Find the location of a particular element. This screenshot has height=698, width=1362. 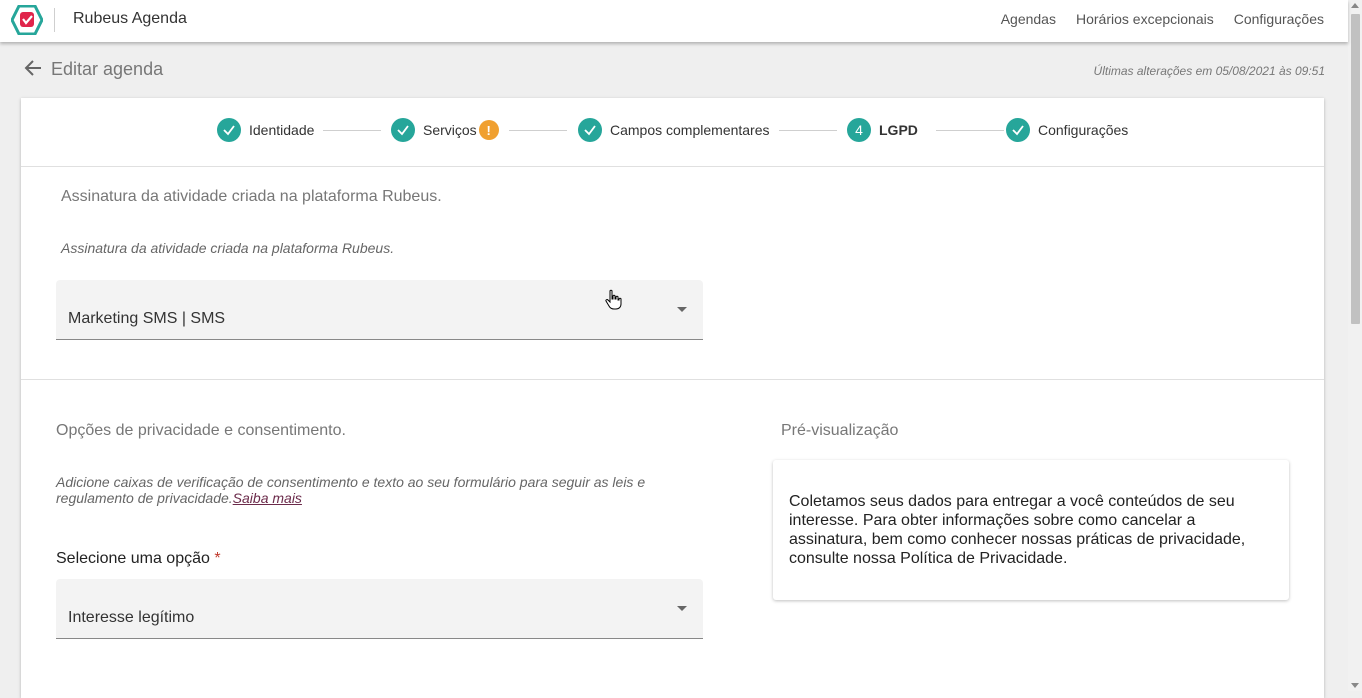

step-campos-complementares: Campos complementares is located at coordinates (674, 130).